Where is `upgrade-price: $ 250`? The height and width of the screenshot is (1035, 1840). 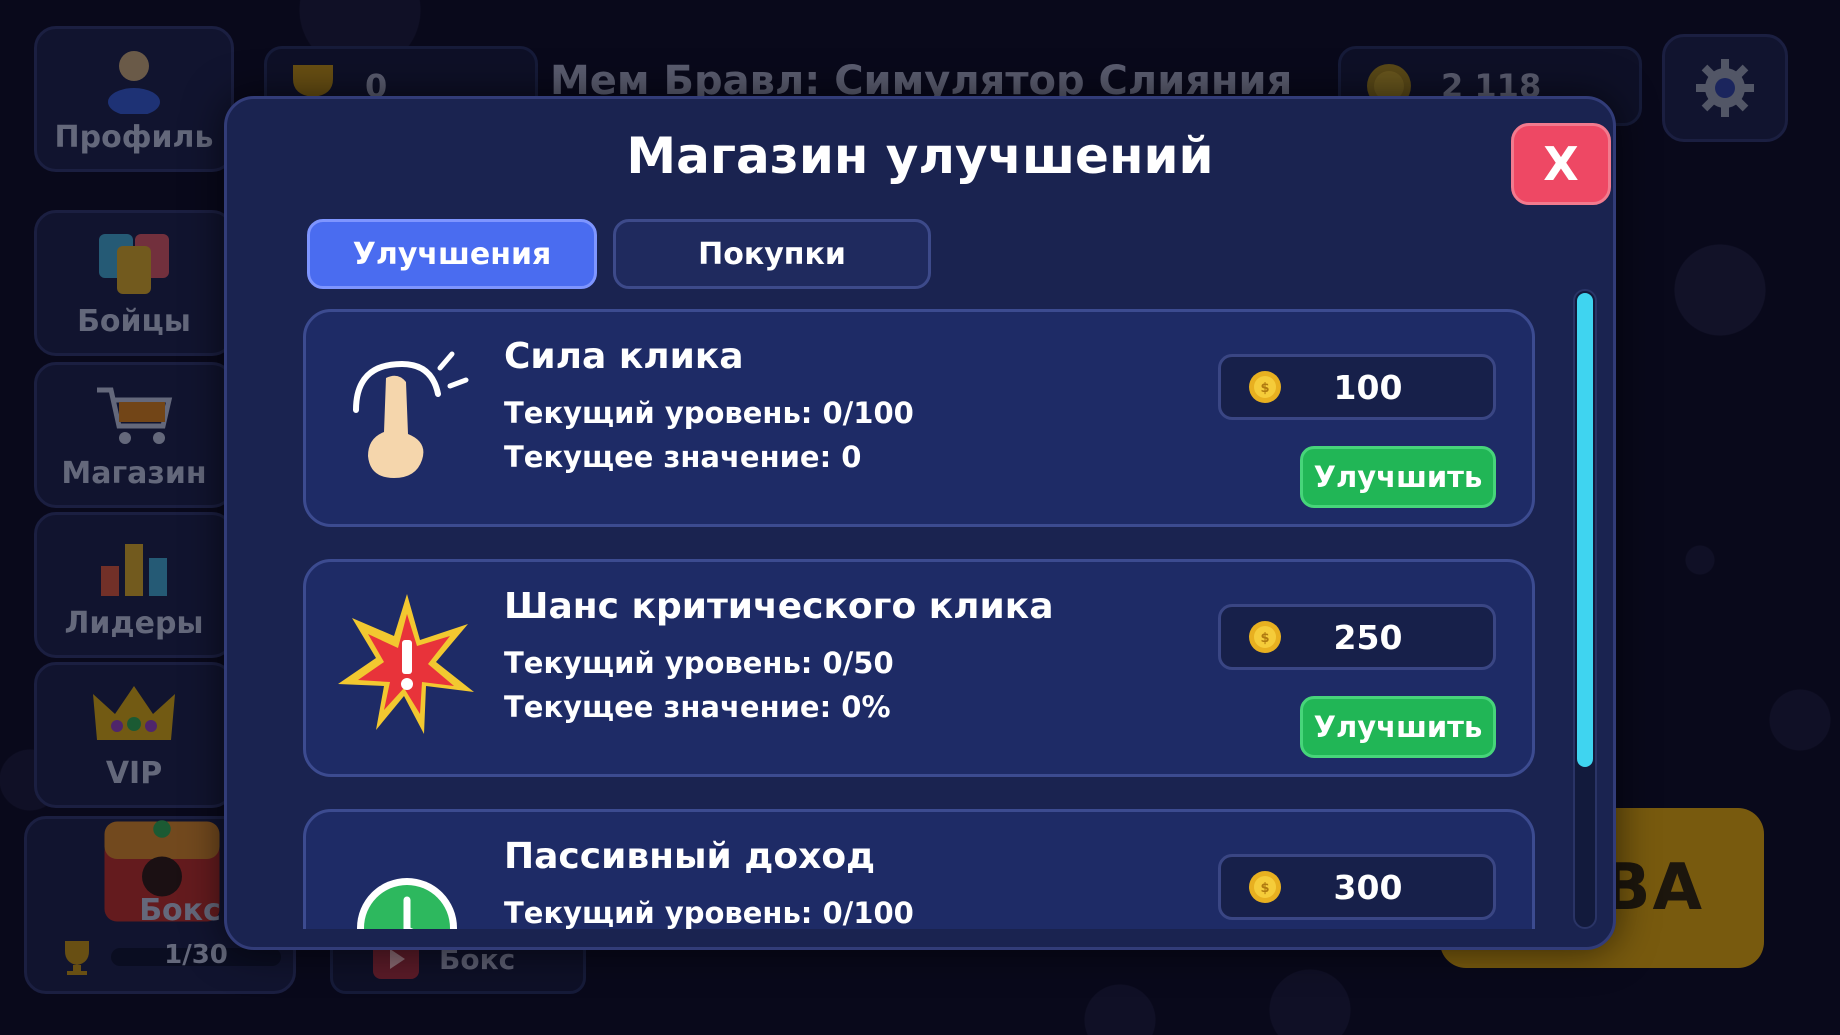
upgrade-price: $ 250 is located at coordinates (1357, 637).